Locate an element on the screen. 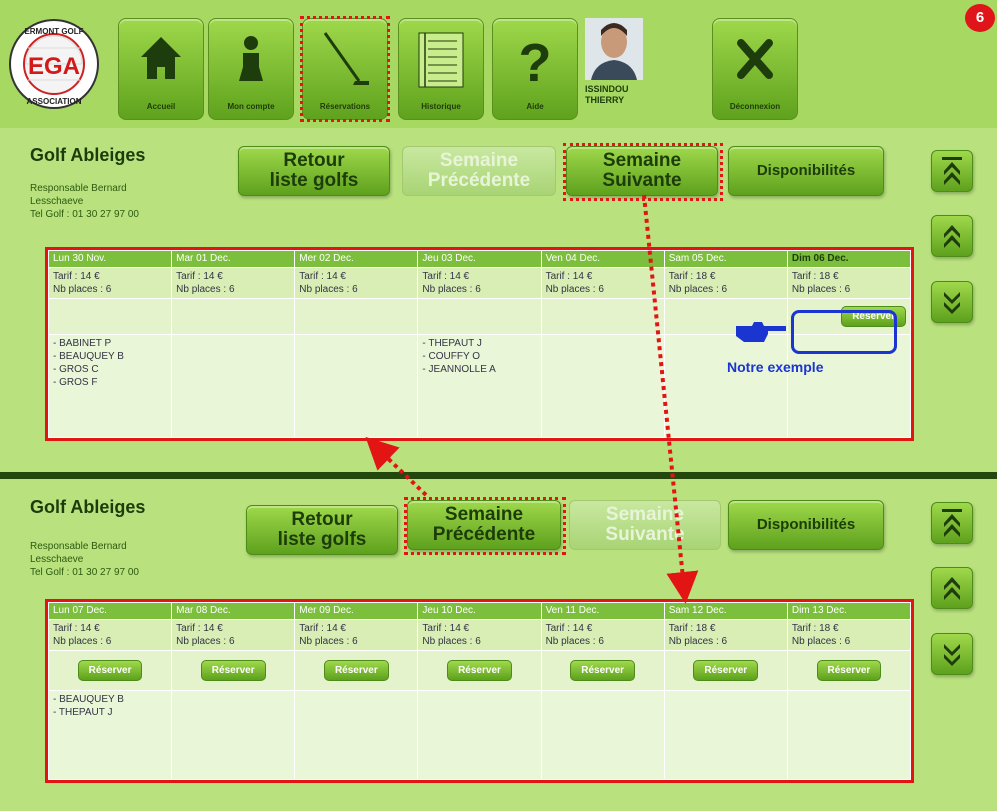  tarif: Tarif : 18 € is located at coordinates (692, 628).